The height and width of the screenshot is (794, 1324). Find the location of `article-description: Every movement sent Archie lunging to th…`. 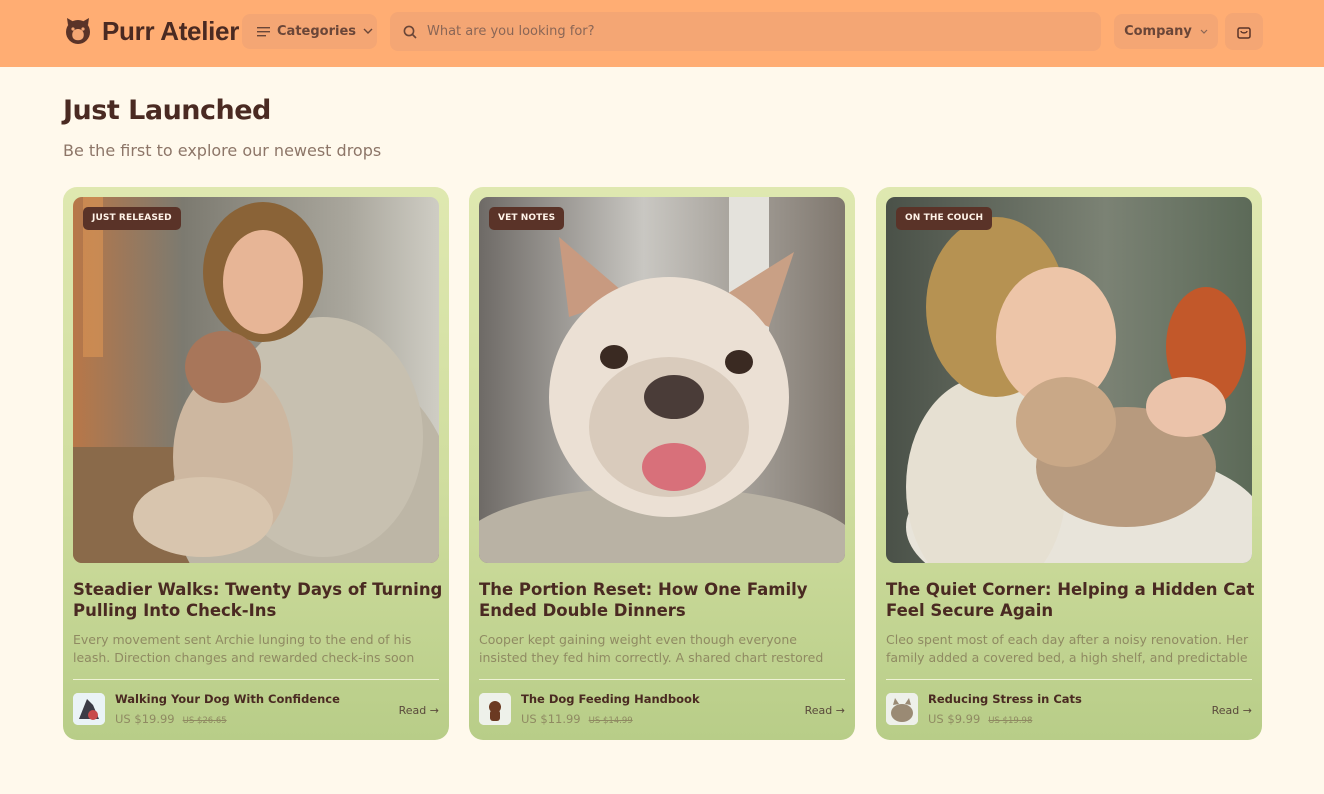

article-description: Every movement sent Archie lunging to th… is located at coordinates (244, 650).